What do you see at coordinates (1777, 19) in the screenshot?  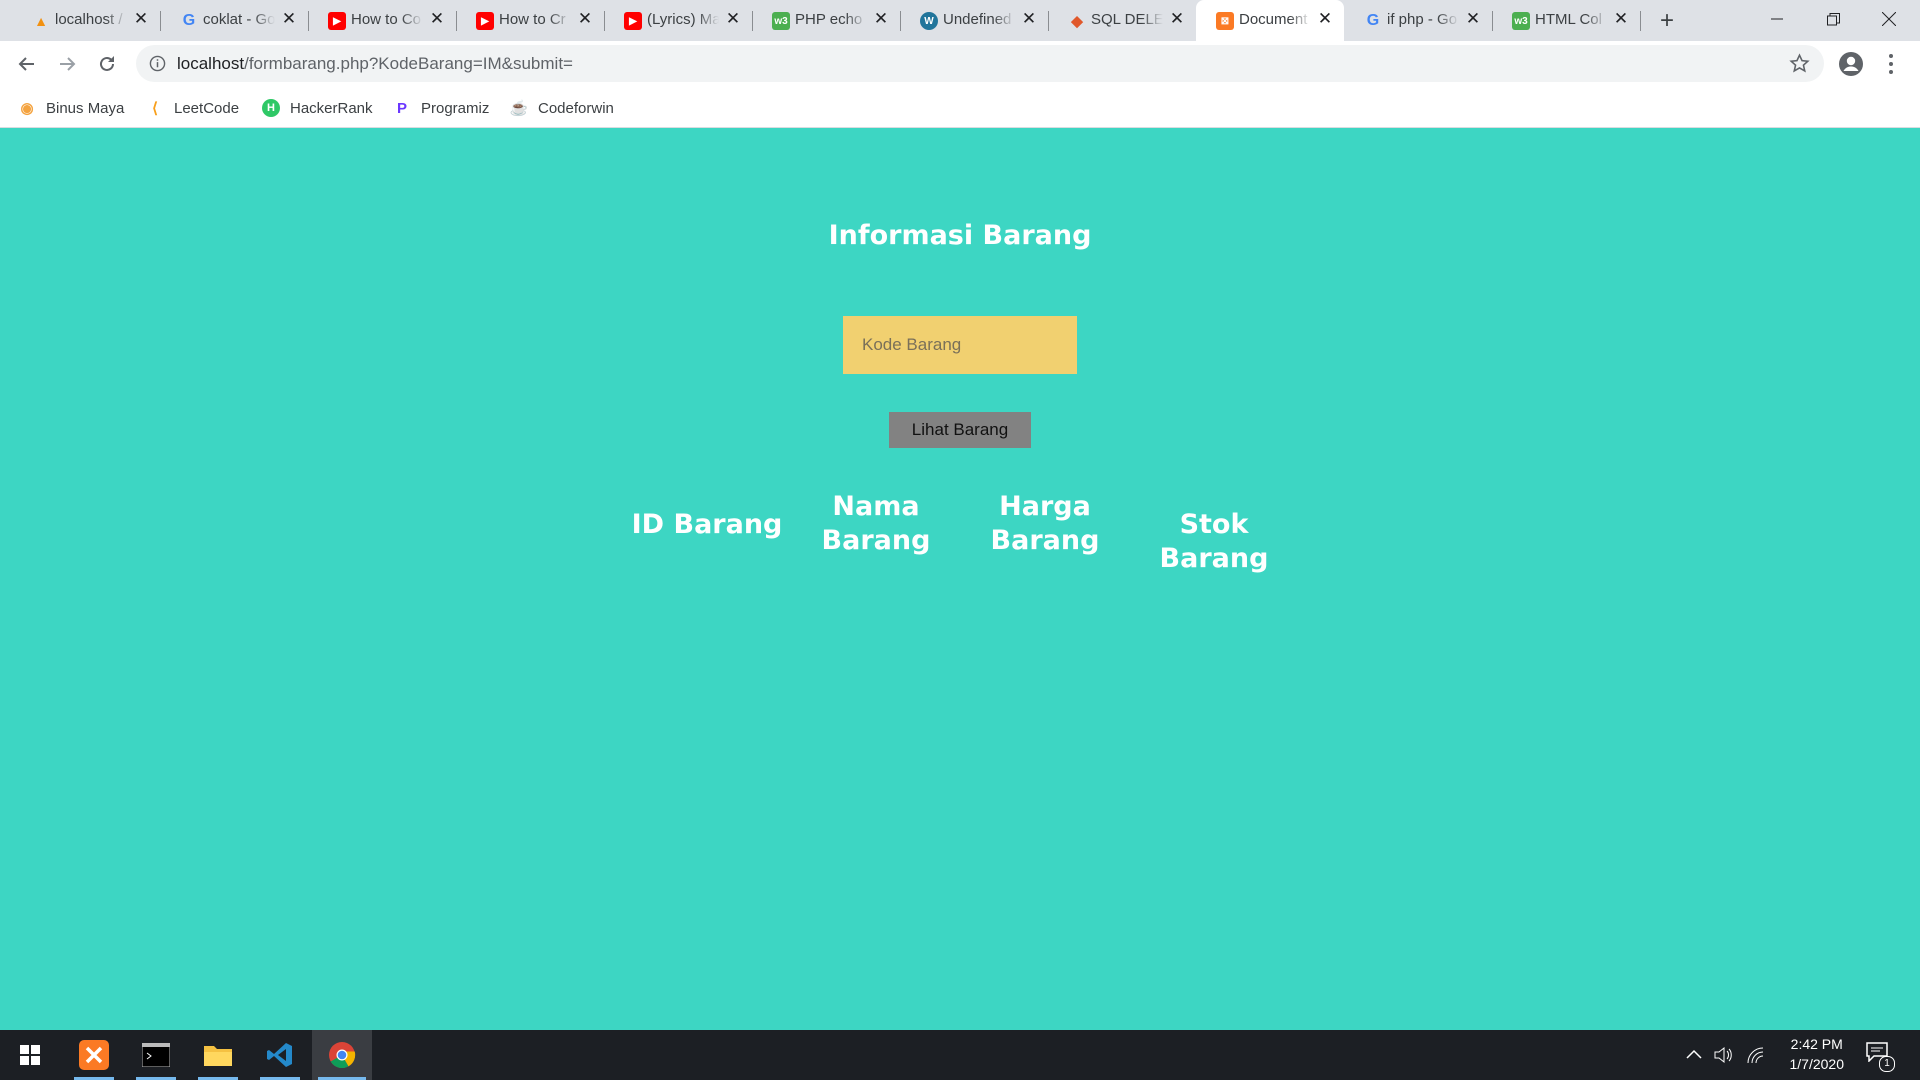 I see `minimize-button` at bounding box center [1777, 19].